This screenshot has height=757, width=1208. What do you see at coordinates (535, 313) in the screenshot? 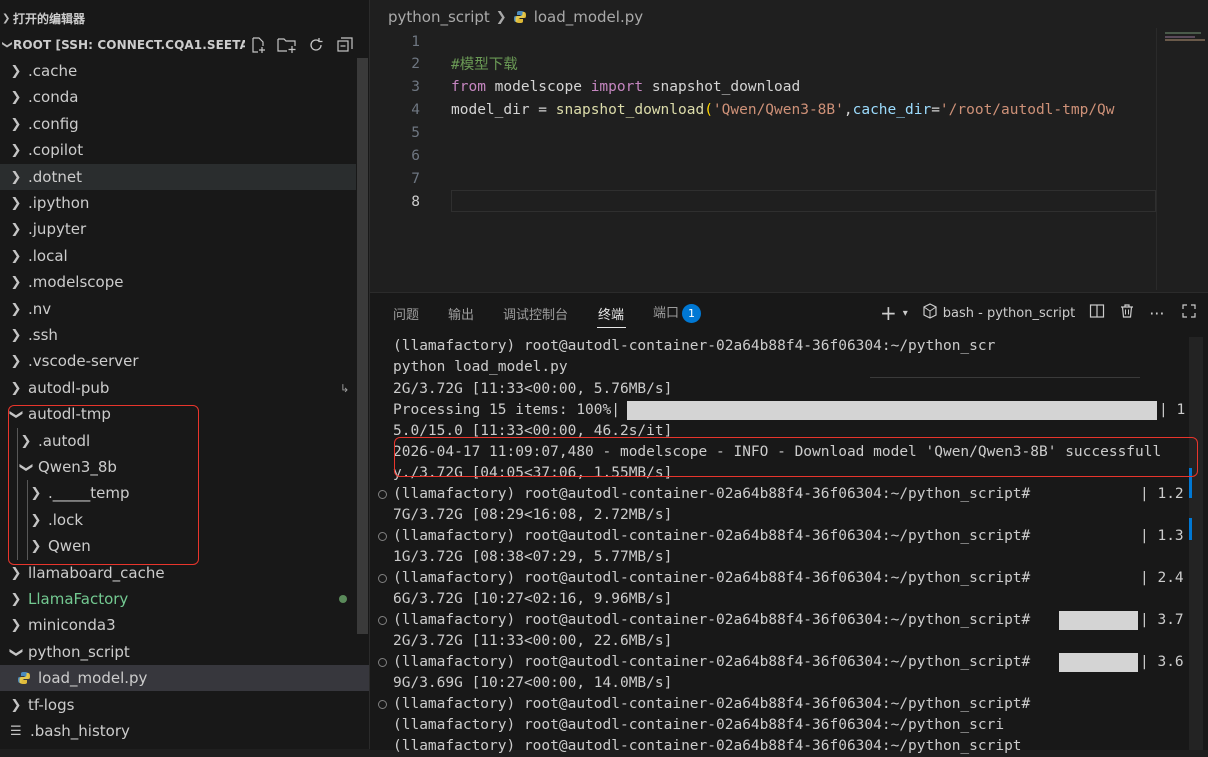
I see `tab-debug-console: 调试控制台` at bounding box center [535, 313].